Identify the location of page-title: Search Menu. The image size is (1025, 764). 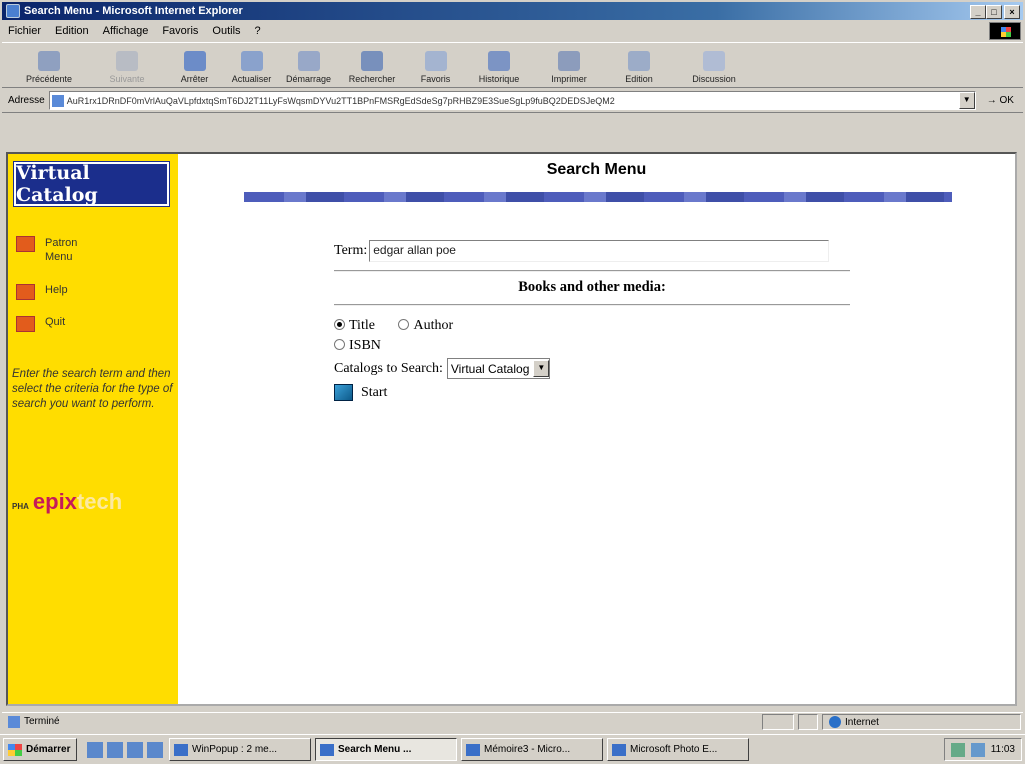
(596, 169).